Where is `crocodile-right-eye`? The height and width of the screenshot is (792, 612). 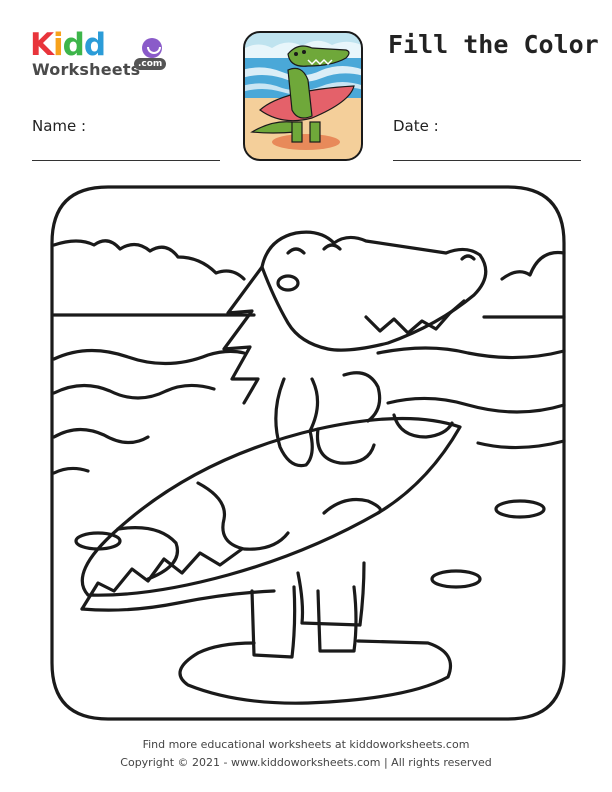
crocodile-right-eye is located at coordinates (332, 247).